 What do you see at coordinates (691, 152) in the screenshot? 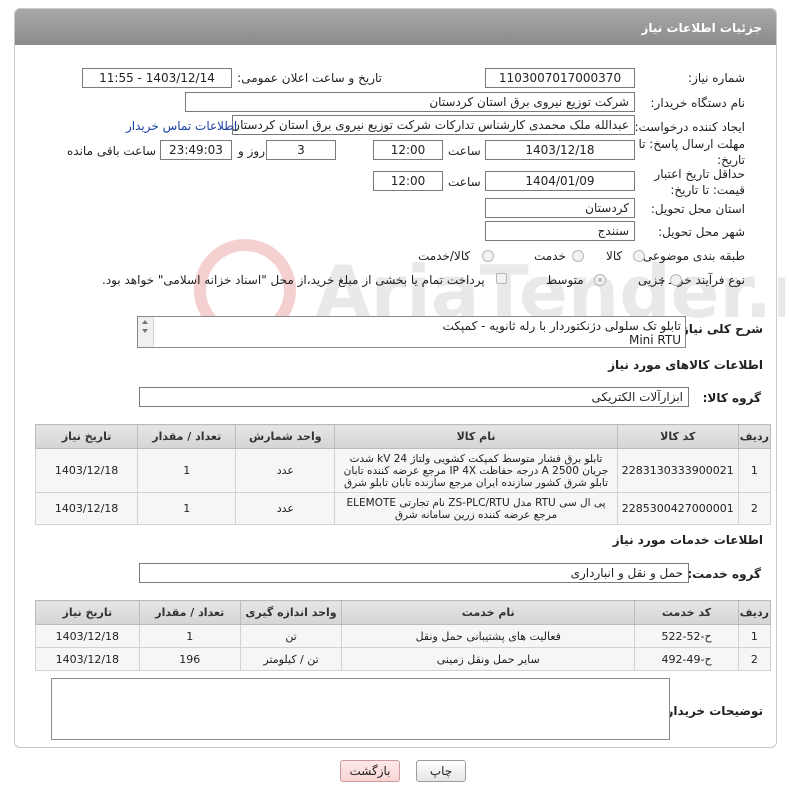
I see `deadline-label: مهلت ارسال پاسخ: تا تاریخ:` at bounding box center [691, 152].